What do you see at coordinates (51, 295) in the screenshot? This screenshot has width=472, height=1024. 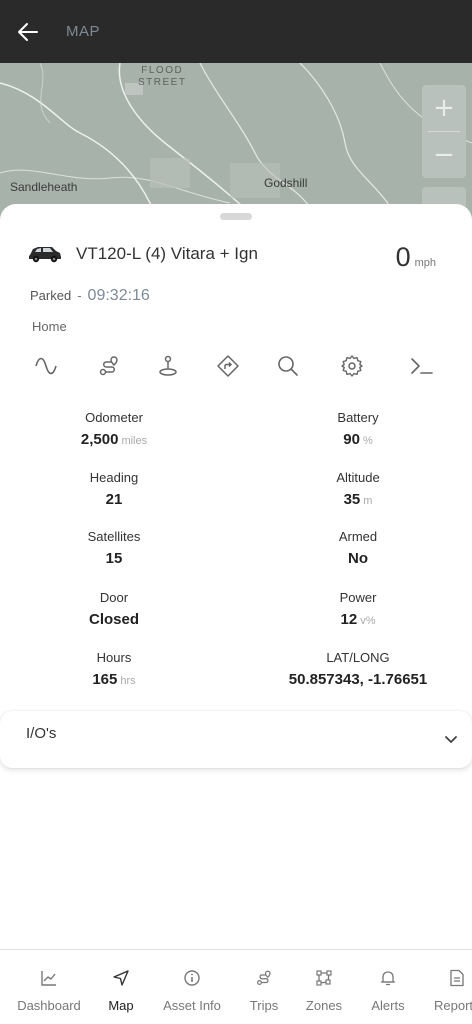 I see `status-label: Parked` at bounding box center [51, 295].